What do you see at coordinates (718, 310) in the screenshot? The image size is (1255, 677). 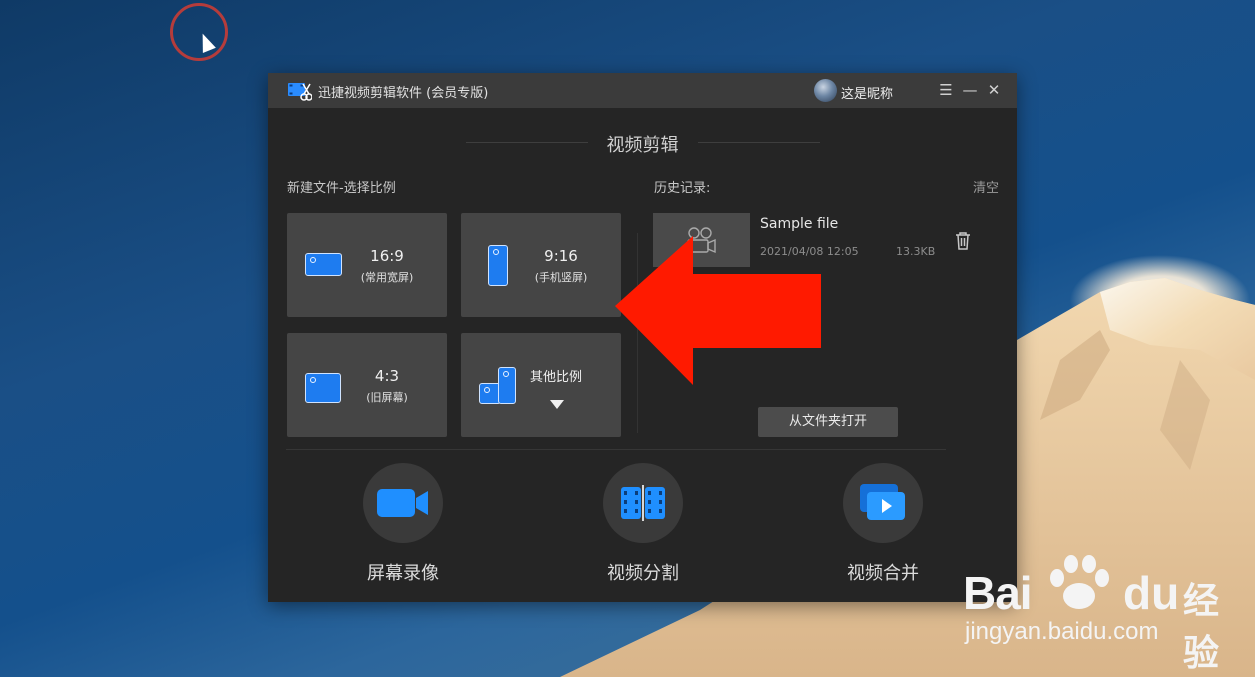 I see `red-arrow-annotation` at bounding box center [718, 310].